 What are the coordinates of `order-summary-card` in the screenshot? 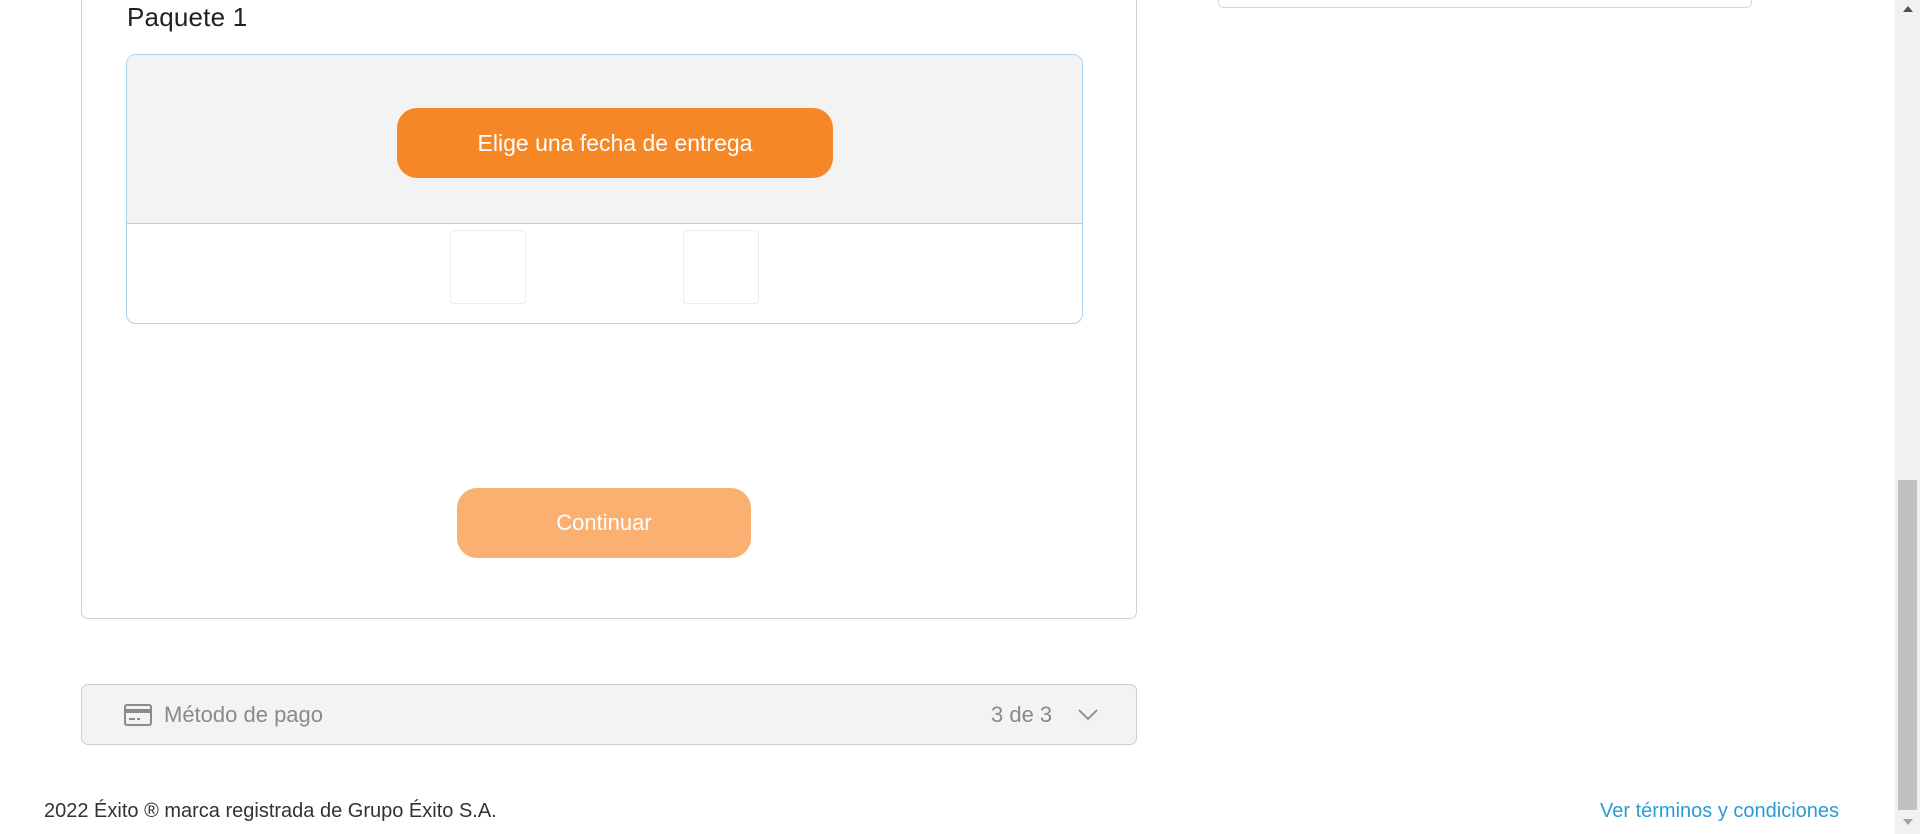 It's located at (1485, 4).